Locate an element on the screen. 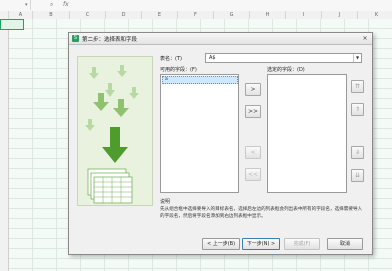 The height and width of the screenshot is (271, 392). remove-all-fields-button: << is located at coordinates (253, 174).